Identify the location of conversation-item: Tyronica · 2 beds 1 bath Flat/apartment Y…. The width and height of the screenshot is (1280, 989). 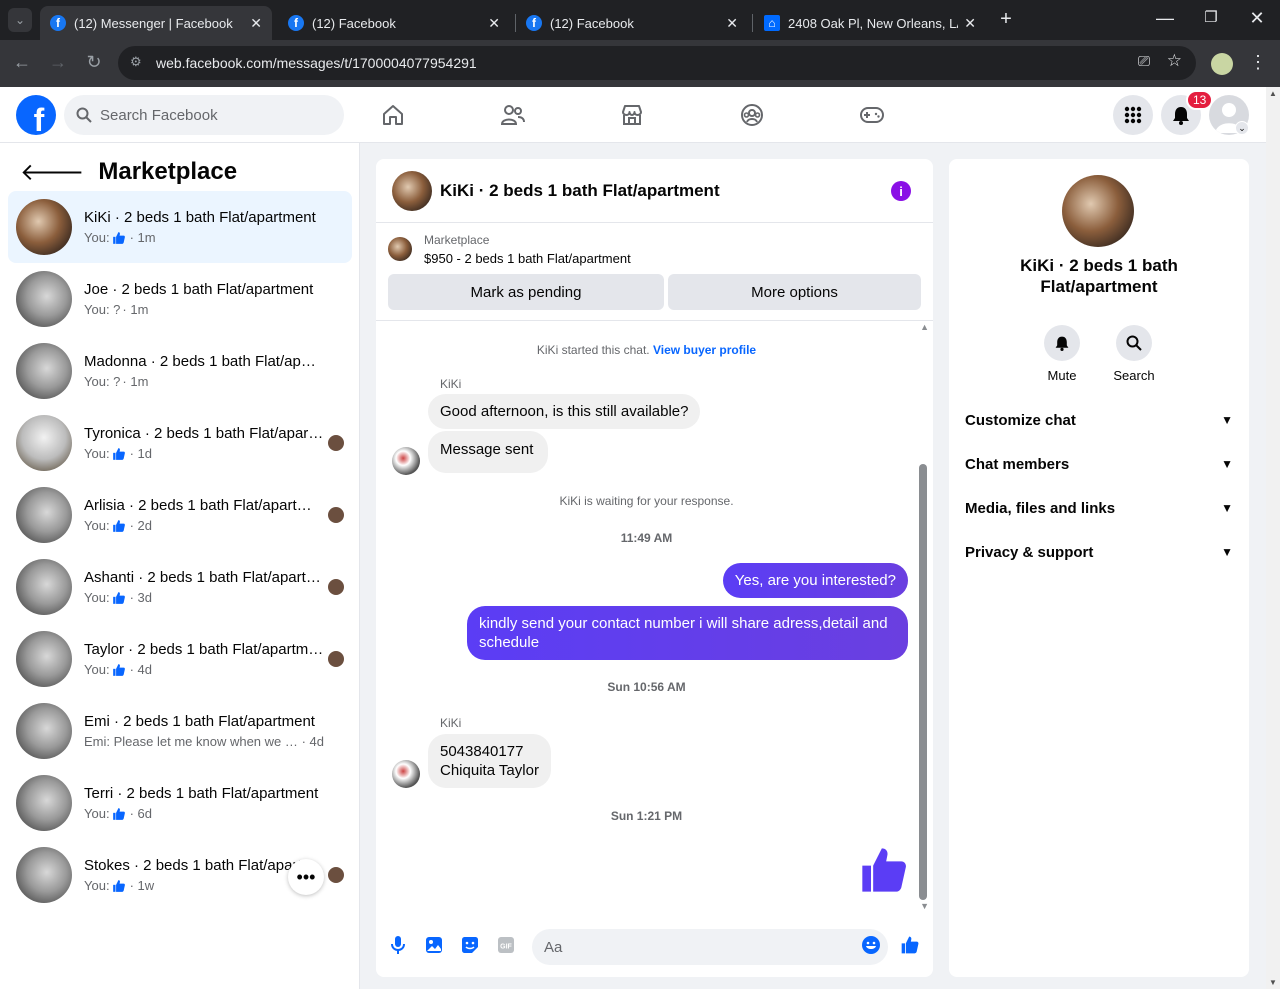
(180, 443).